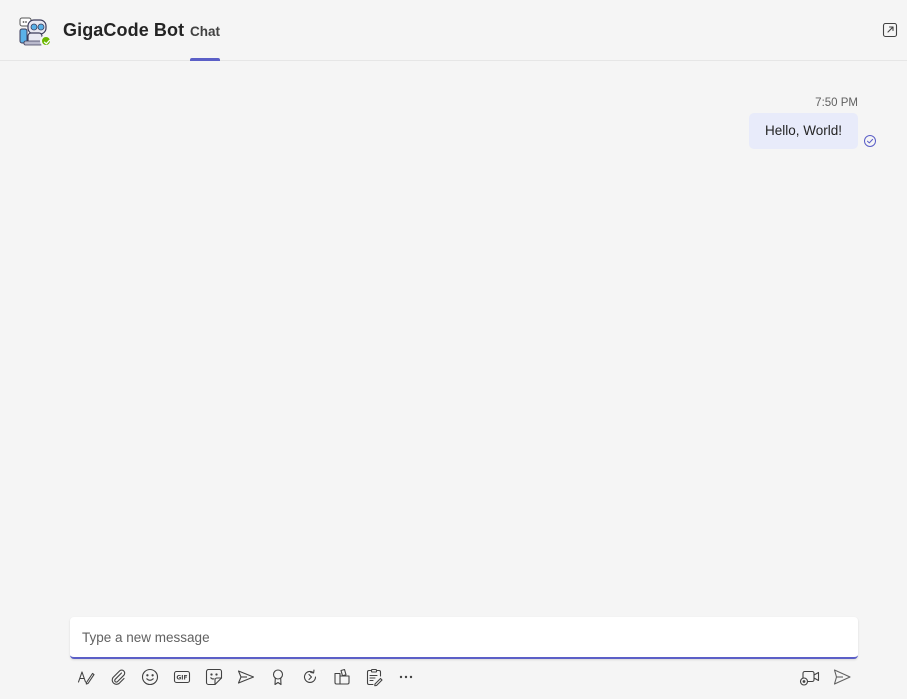 The image size is (907, 699). Describe the element at coordinates (810, 677) in the screenshot. I see `video-clip-icon` at that location.